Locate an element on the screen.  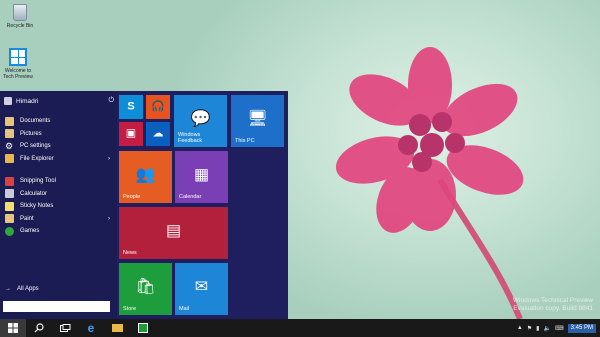
start-button is located at coordinates (13, 328).